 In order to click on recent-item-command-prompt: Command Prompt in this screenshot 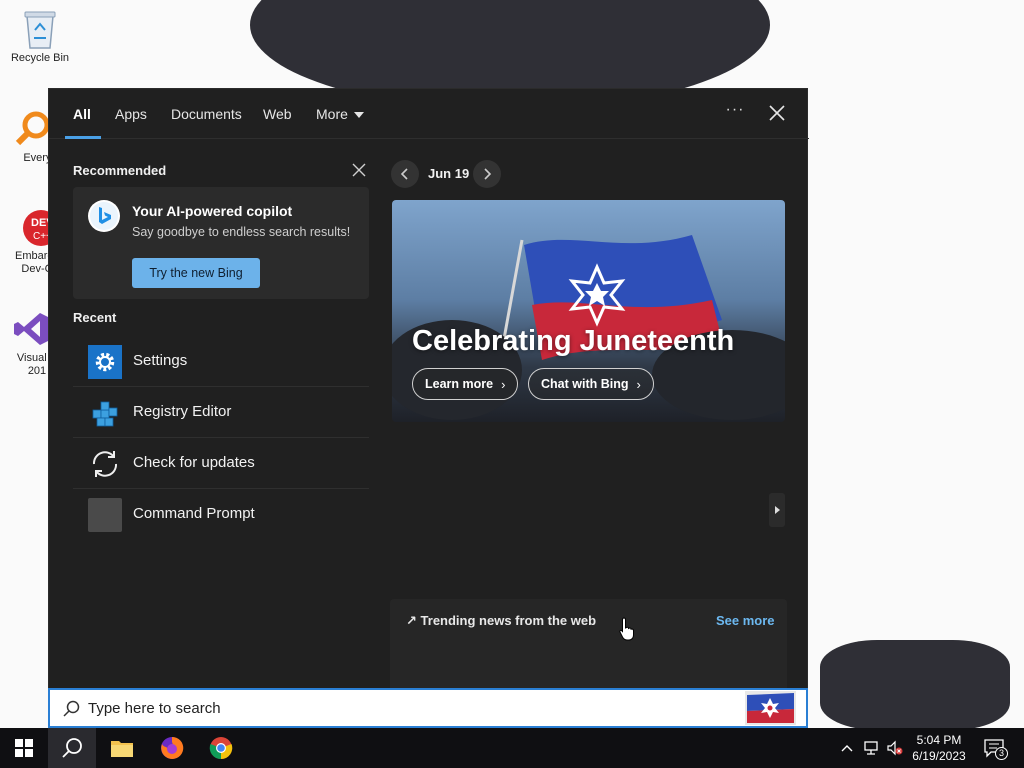, I will do `click(221, 515)`.